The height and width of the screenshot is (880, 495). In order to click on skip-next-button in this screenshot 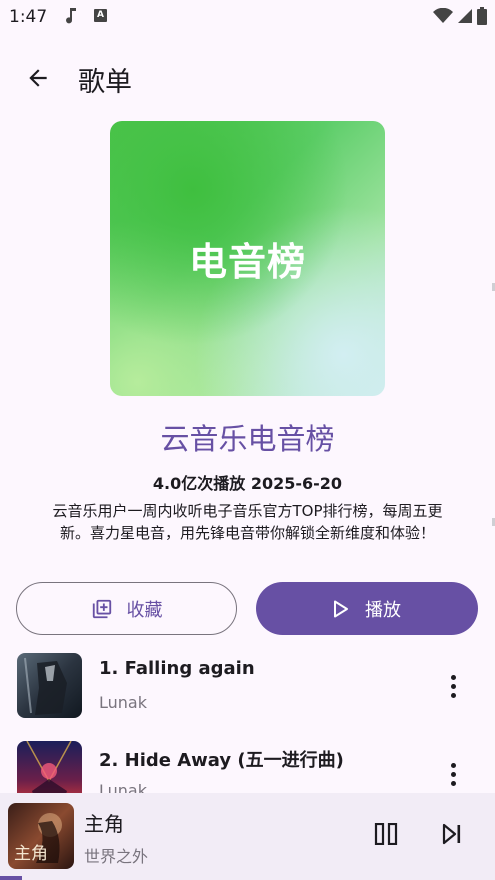, I will do `click(454, 836)`.